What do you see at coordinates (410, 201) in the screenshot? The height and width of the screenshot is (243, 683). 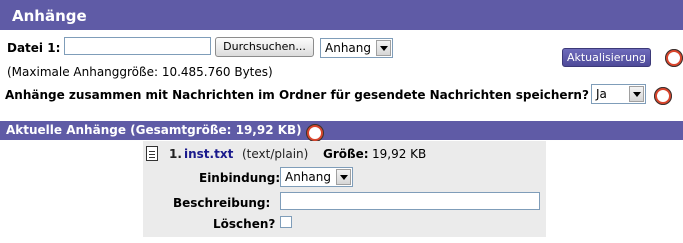 I see `description-input` at bounding box center [410, 201].